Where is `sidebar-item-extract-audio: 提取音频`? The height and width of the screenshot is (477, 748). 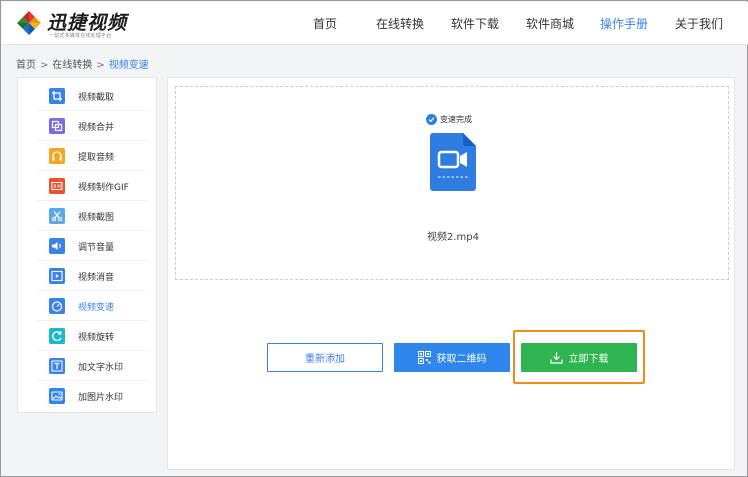 sidebar-item-extract-audio: 提取音频 is located at coordinates (93, 156).